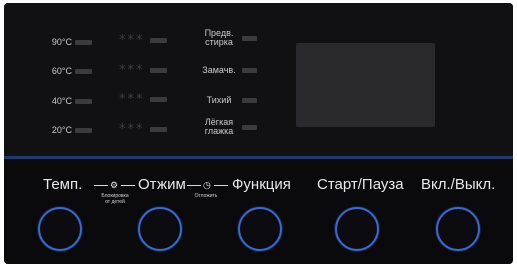 This screenshot has height=267, width=517. Describe the element at coordinates (63, 184) in the screenshot. I see `temp-button-label: Темп.` at that location.